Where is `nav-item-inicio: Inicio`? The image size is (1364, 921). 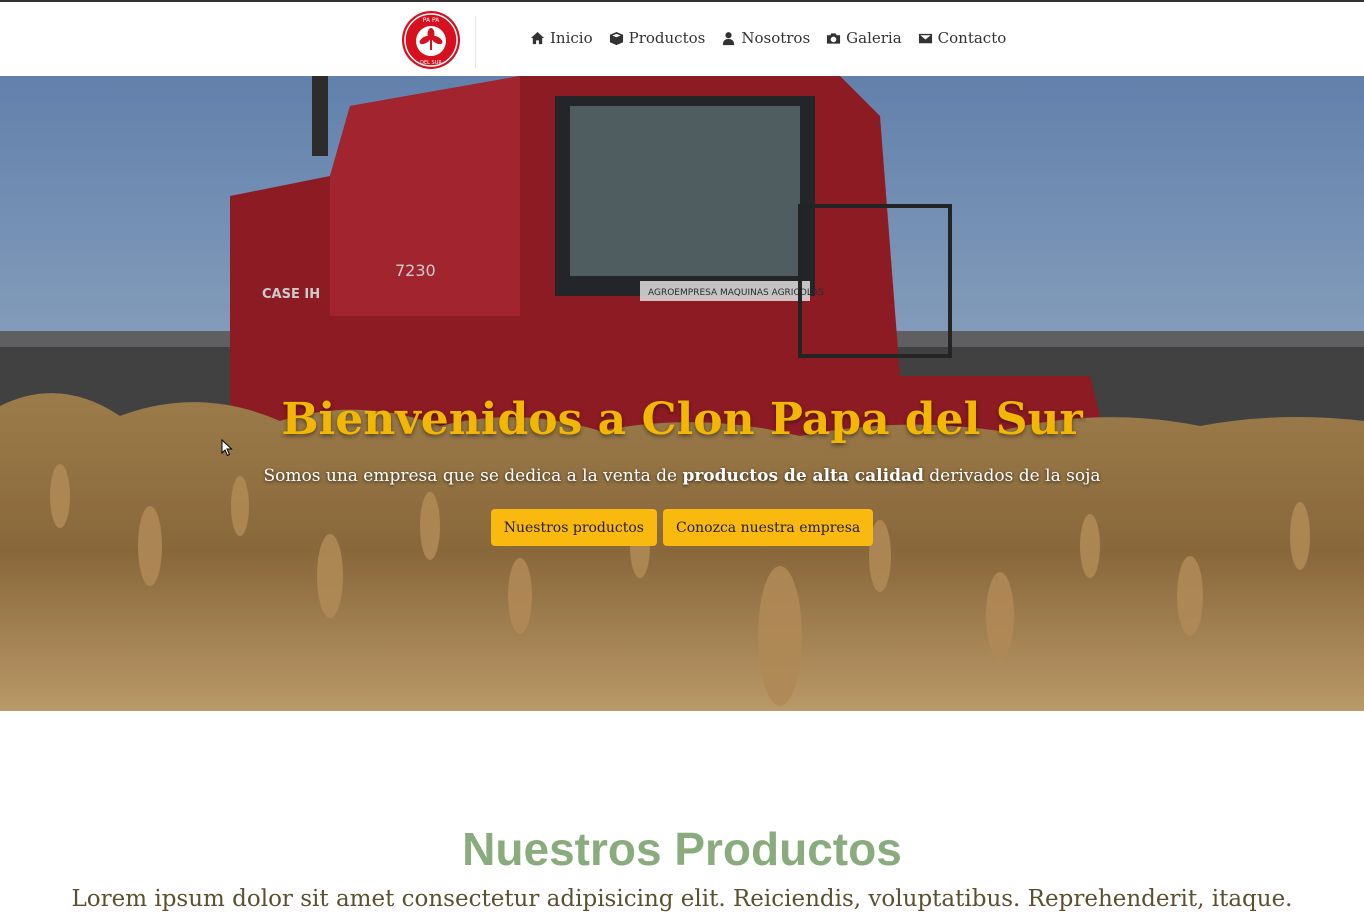 nav-item-inicio: Inicio is located at coordinates (561, 38).